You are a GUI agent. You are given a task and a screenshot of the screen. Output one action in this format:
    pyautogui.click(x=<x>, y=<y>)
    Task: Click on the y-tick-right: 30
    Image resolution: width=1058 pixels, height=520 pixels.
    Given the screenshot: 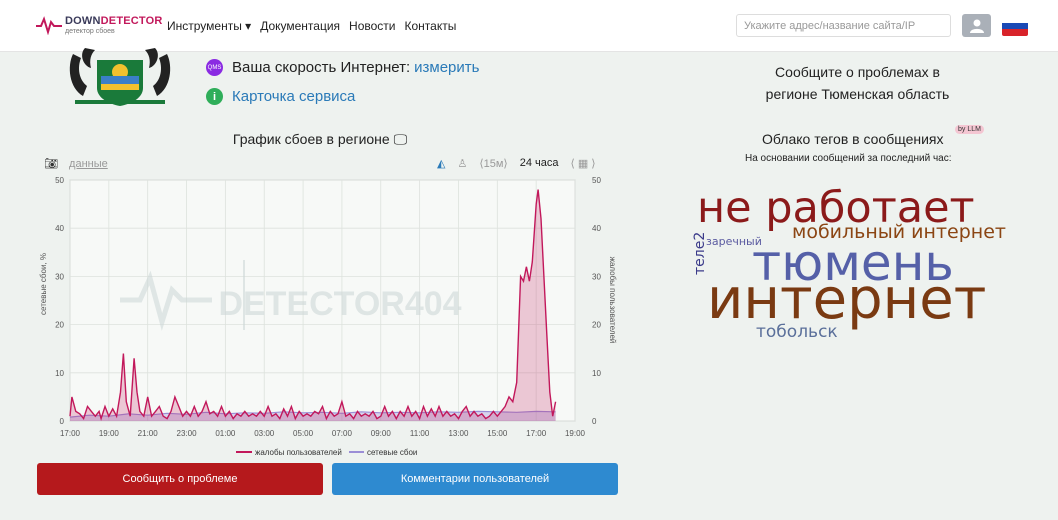 What is the action you would take?
    pyautogui.click(x=596, y=276)
    